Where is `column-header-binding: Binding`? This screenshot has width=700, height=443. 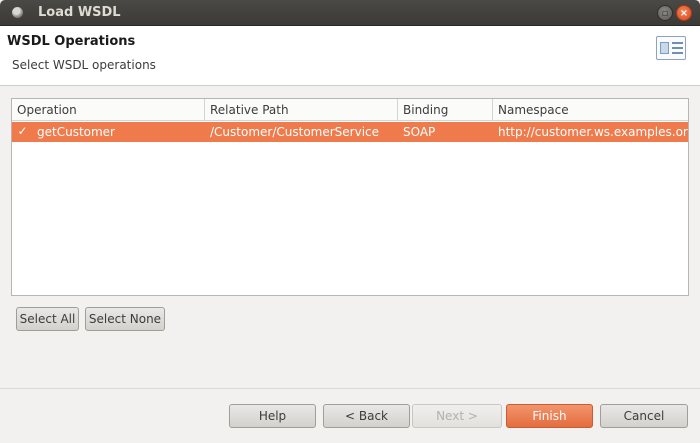
column-header-binding: Binding is located at coordinates (445, 110).